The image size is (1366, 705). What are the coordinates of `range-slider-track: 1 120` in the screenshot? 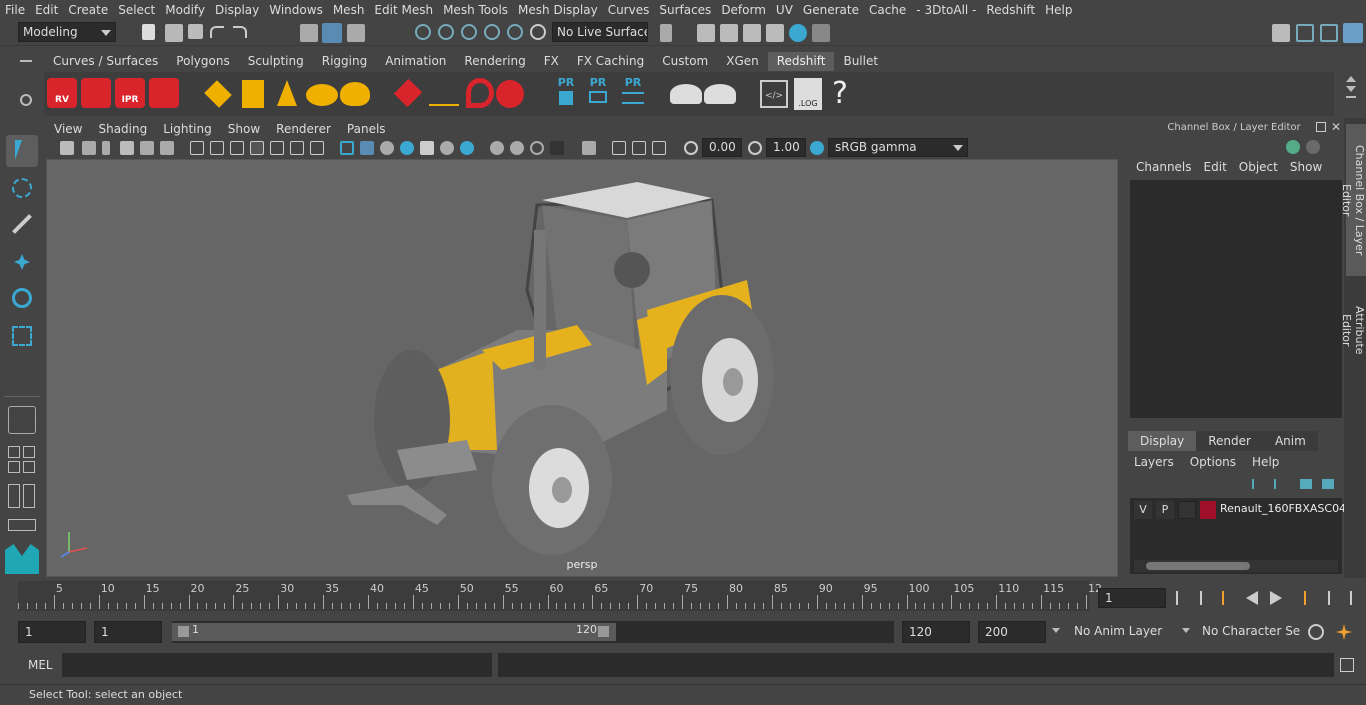 It's located at (533, 632).